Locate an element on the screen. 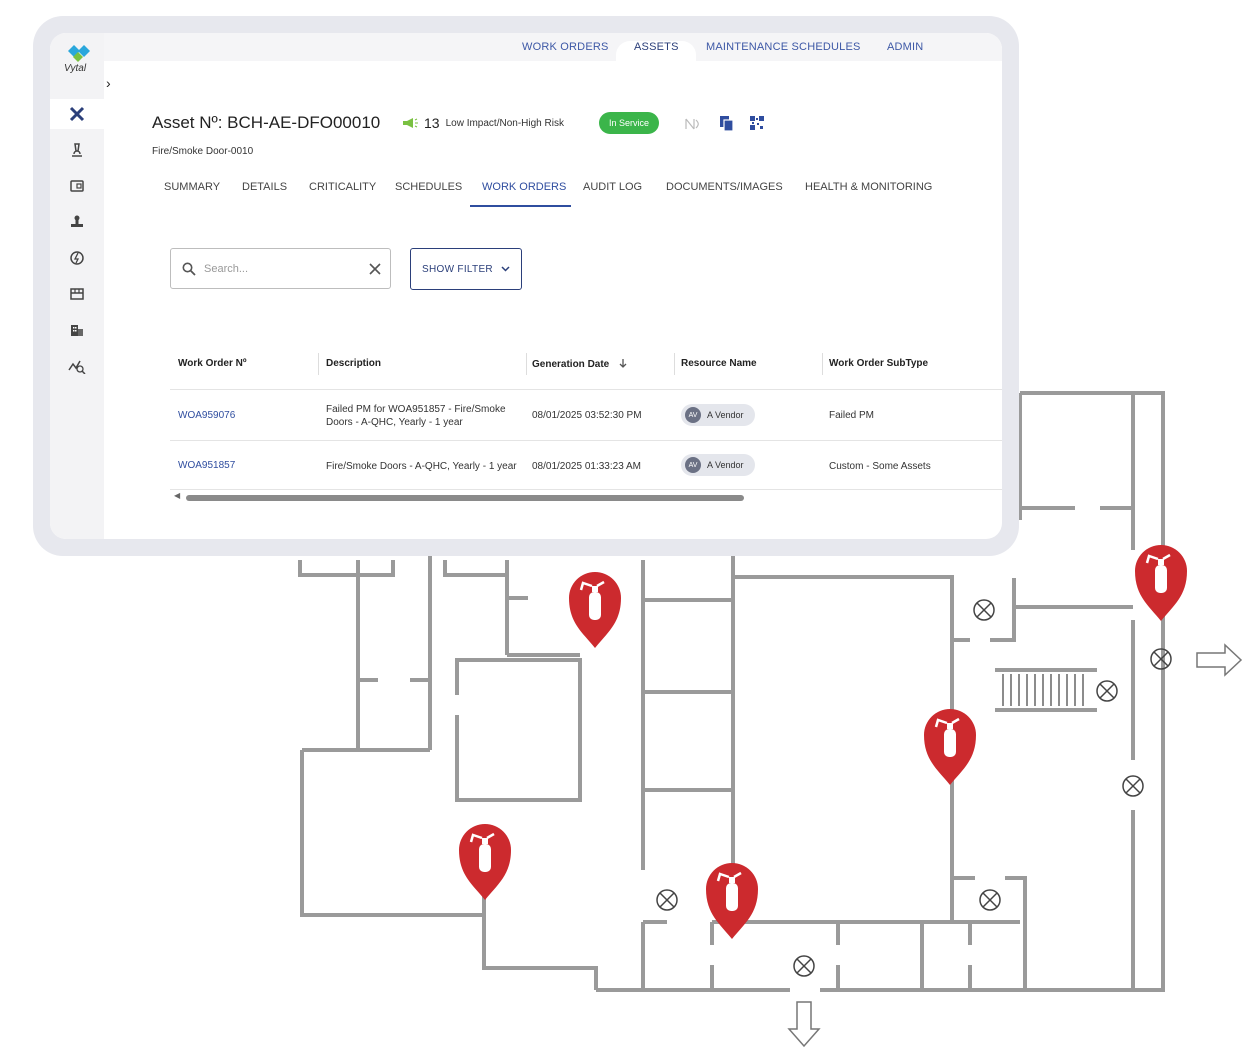  work-order-id-link: WOA951857 is located at coordinates (206, 465).